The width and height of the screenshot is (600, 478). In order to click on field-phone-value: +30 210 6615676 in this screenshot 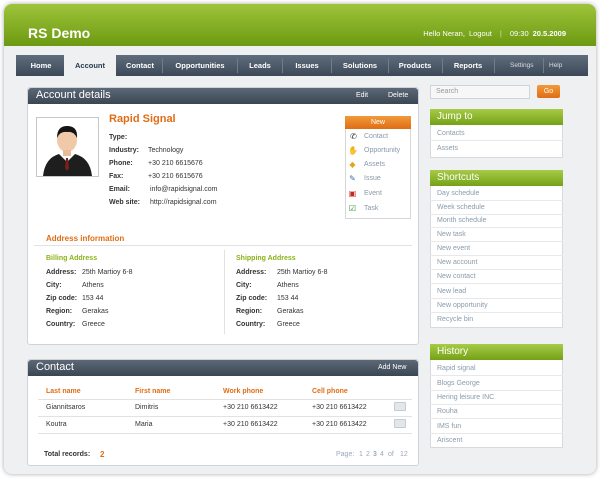, I will do `click(175, 163)`.